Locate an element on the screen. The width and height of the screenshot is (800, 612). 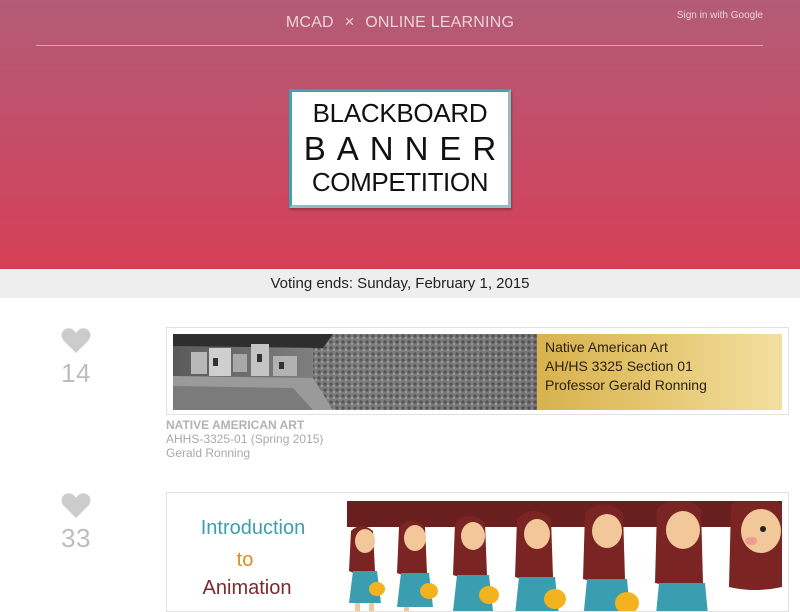
voting-deadline-bar: Voting ends: Sunday, February 1, 2015 is located at coordinates (400, 283).